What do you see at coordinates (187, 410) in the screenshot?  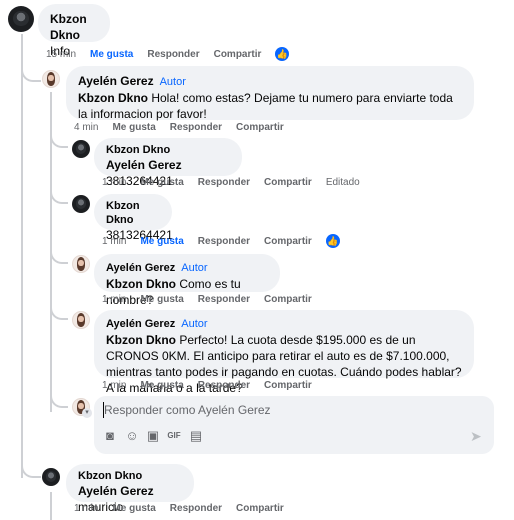 I see `reply-input: Responder como Ayelén Gerez` at bounding box center [187, 410].